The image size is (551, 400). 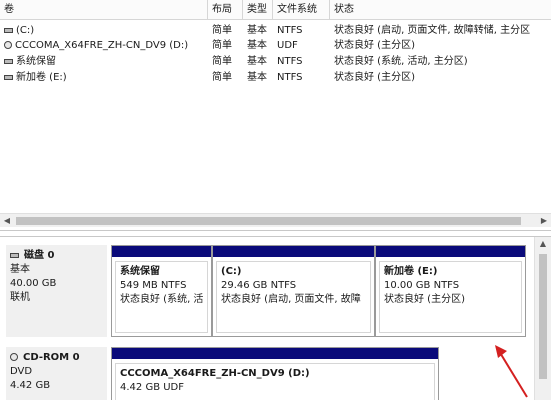 What do you see at coordinates (440, 10) in the screenshot?
I see `column-status: 状态` at bounding box center [440, 10].